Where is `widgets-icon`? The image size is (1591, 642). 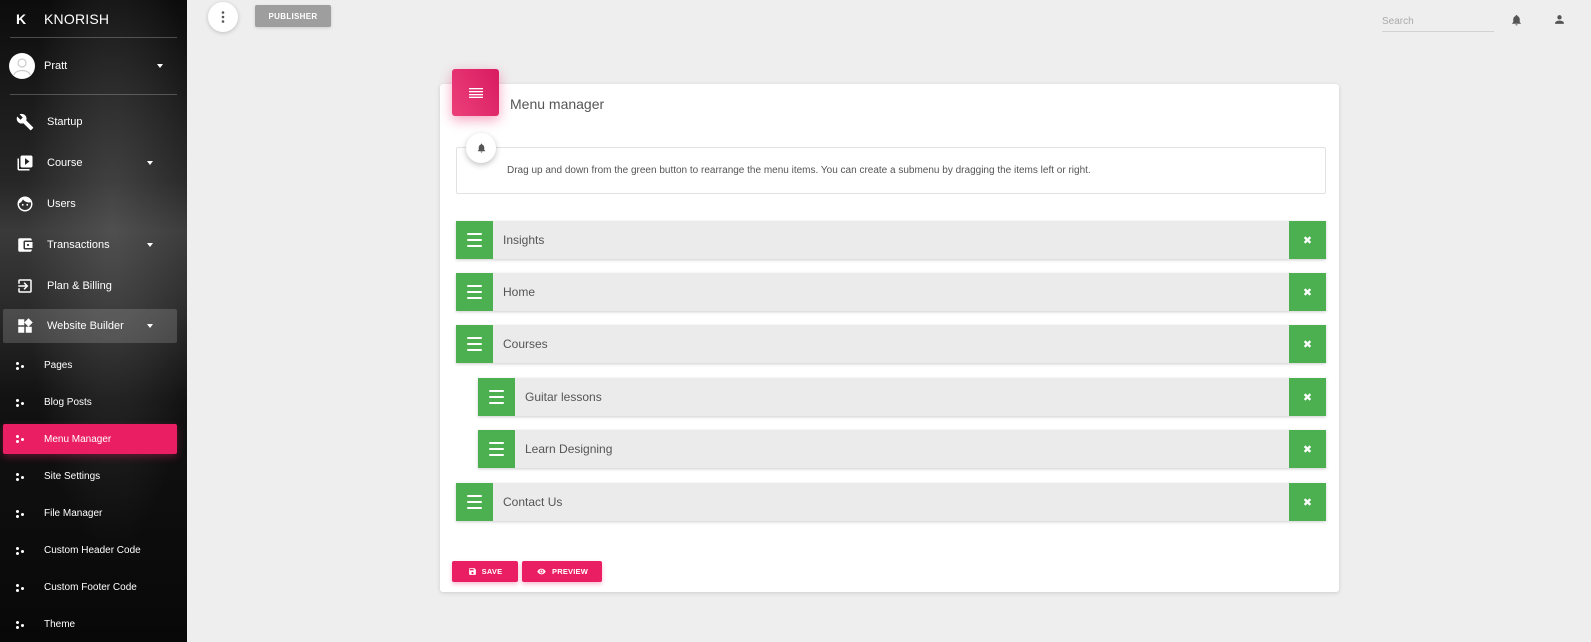 widgets-icon is located at coordinates (25, 326).